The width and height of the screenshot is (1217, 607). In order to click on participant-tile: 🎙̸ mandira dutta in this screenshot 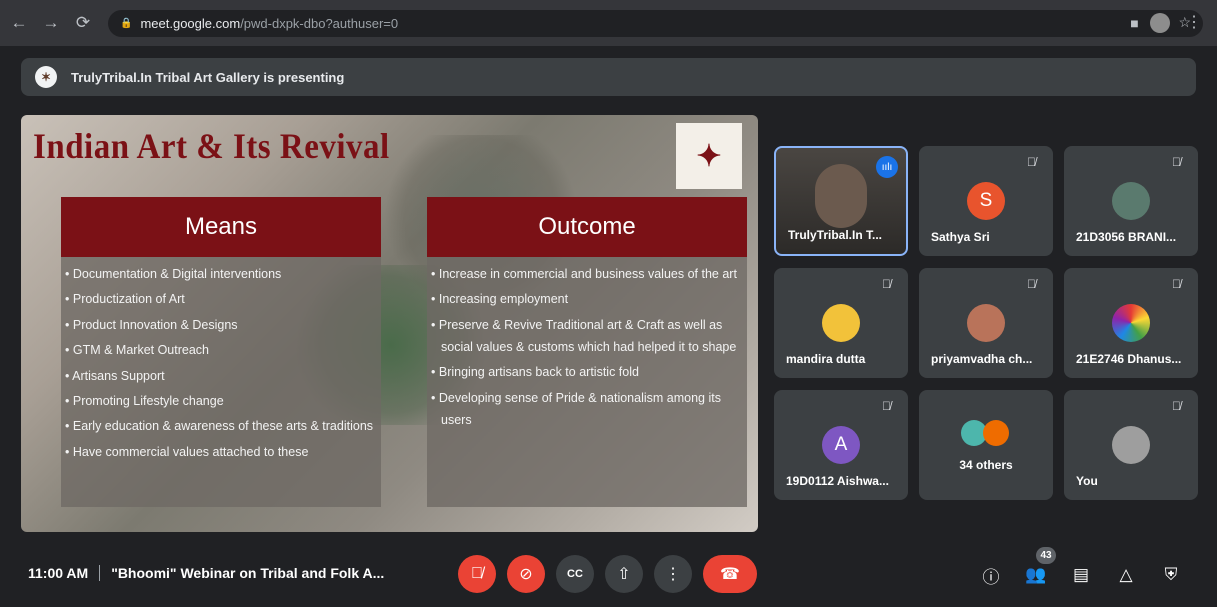, I will do `click(841, 323)`.